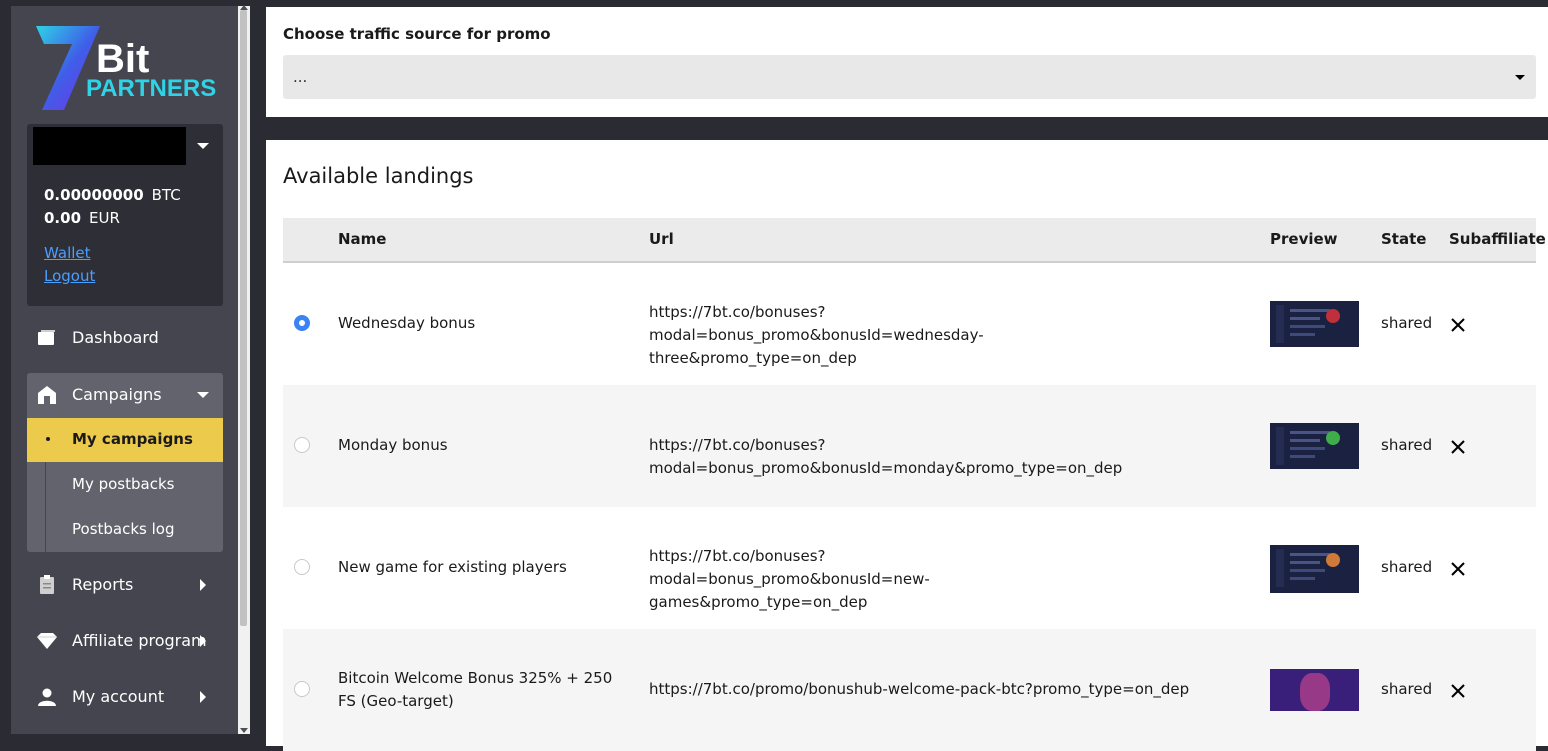 Image resolution: width=1548 pixels, height=751 pixels. Describe the element at coordinates (362, 239) in the screenshot. I see `col-name: Name` at that location.